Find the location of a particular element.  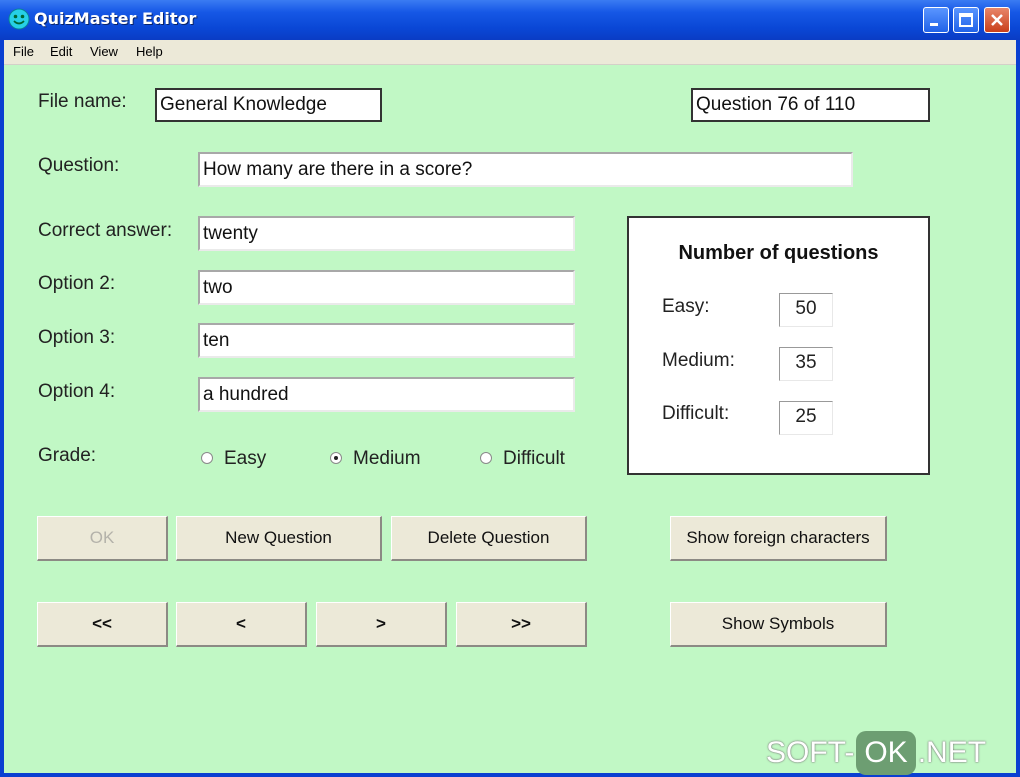

next-question-button: > is located at coordinates (381, 624).